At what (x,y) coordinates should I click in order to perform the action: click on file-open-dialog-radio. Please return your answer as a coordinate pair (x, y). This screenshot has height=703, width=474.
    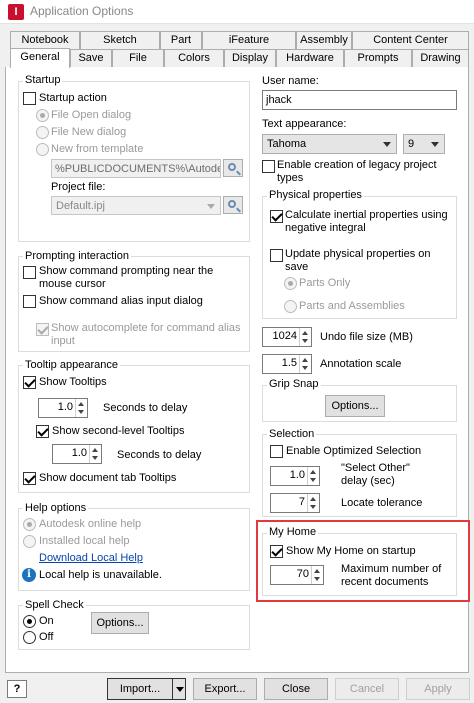
    Looking at the image, I should click on (42, 115).